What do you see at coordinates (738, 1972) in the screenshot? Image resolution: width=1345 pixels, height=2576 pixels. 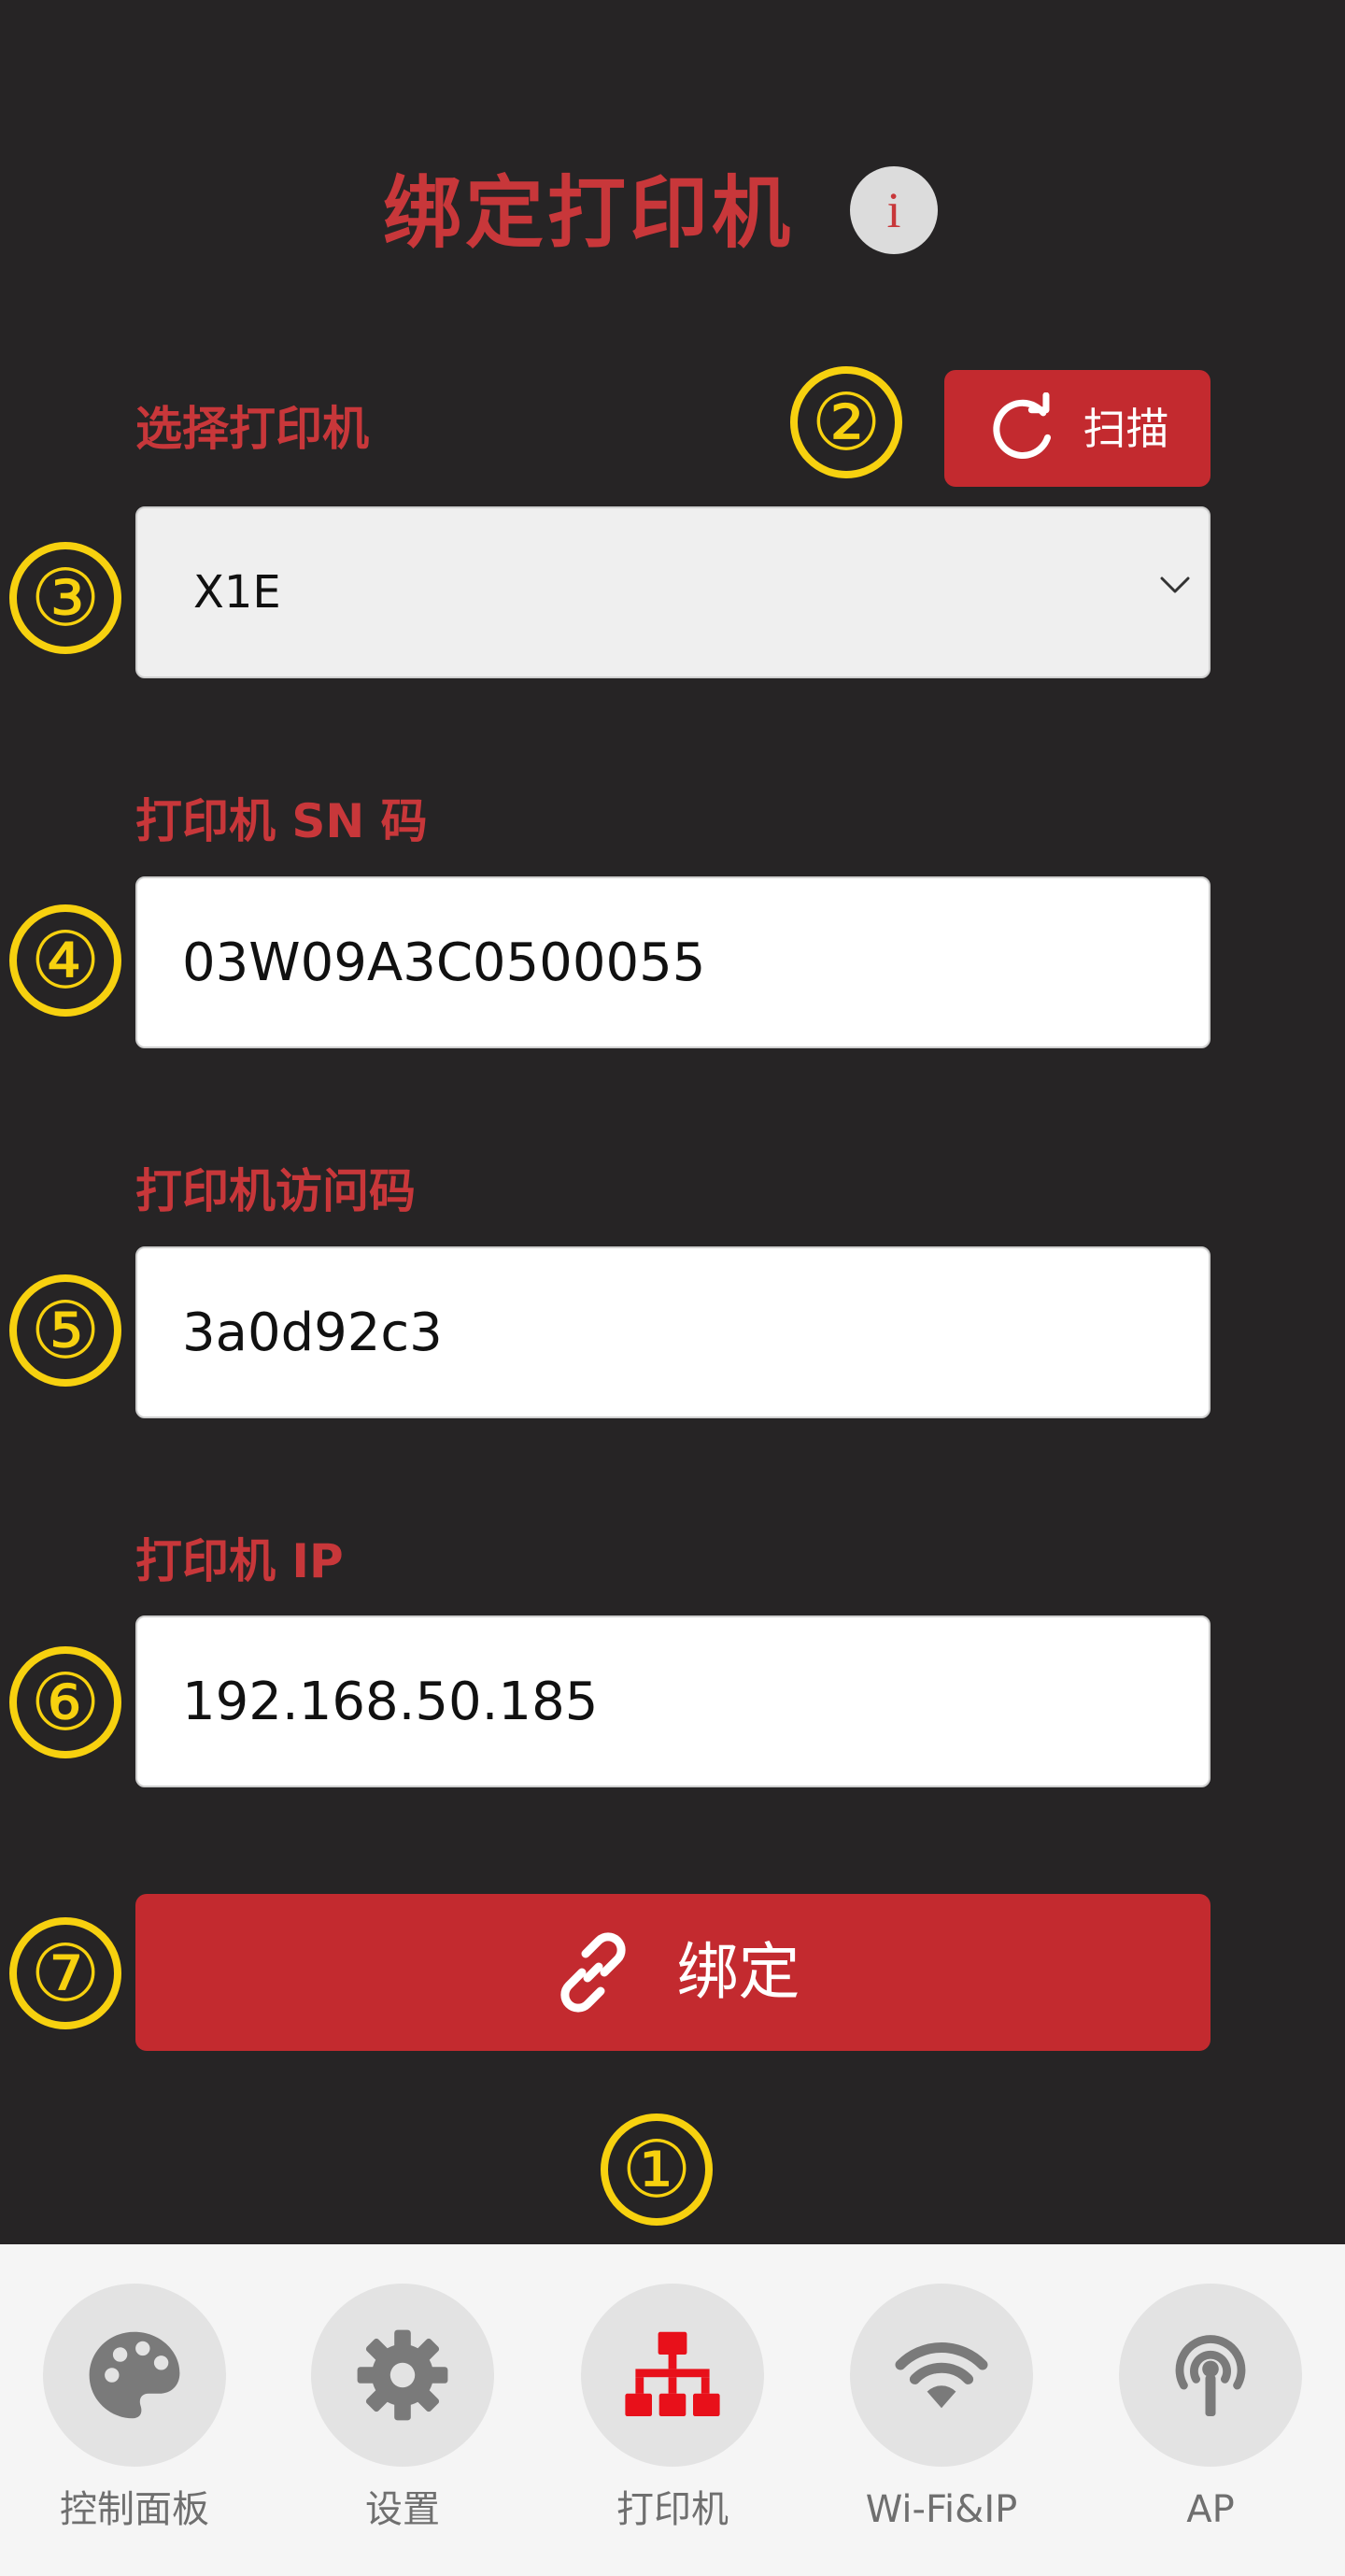 I see `bind-button-label: 绑定` at bounding box center [738, 1972].